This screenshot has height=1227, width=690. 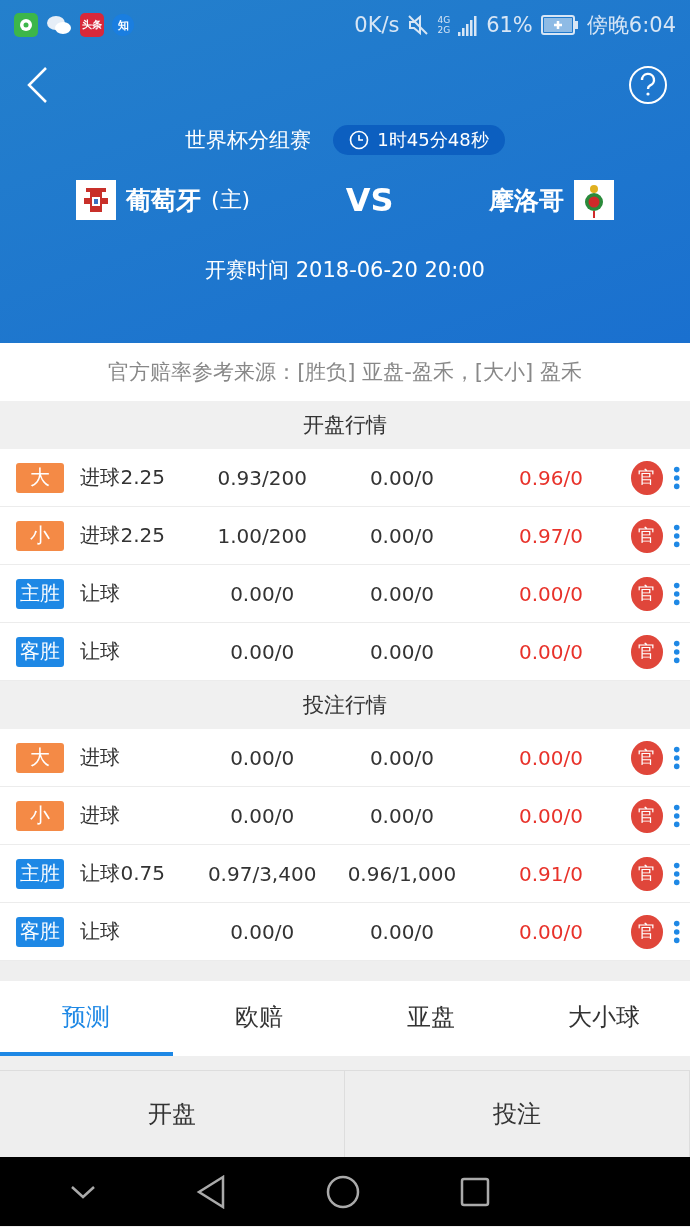 I want to click on app-icon: 知, so click(x=123, y=25).